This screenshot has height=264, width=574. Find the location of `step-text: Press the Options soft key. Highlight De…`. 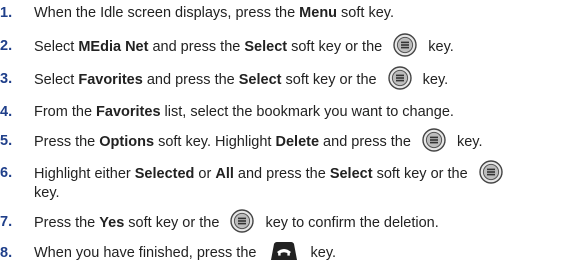

step-text: Press the Options soft key. Highlight De… is located at coordinates (304, 142).